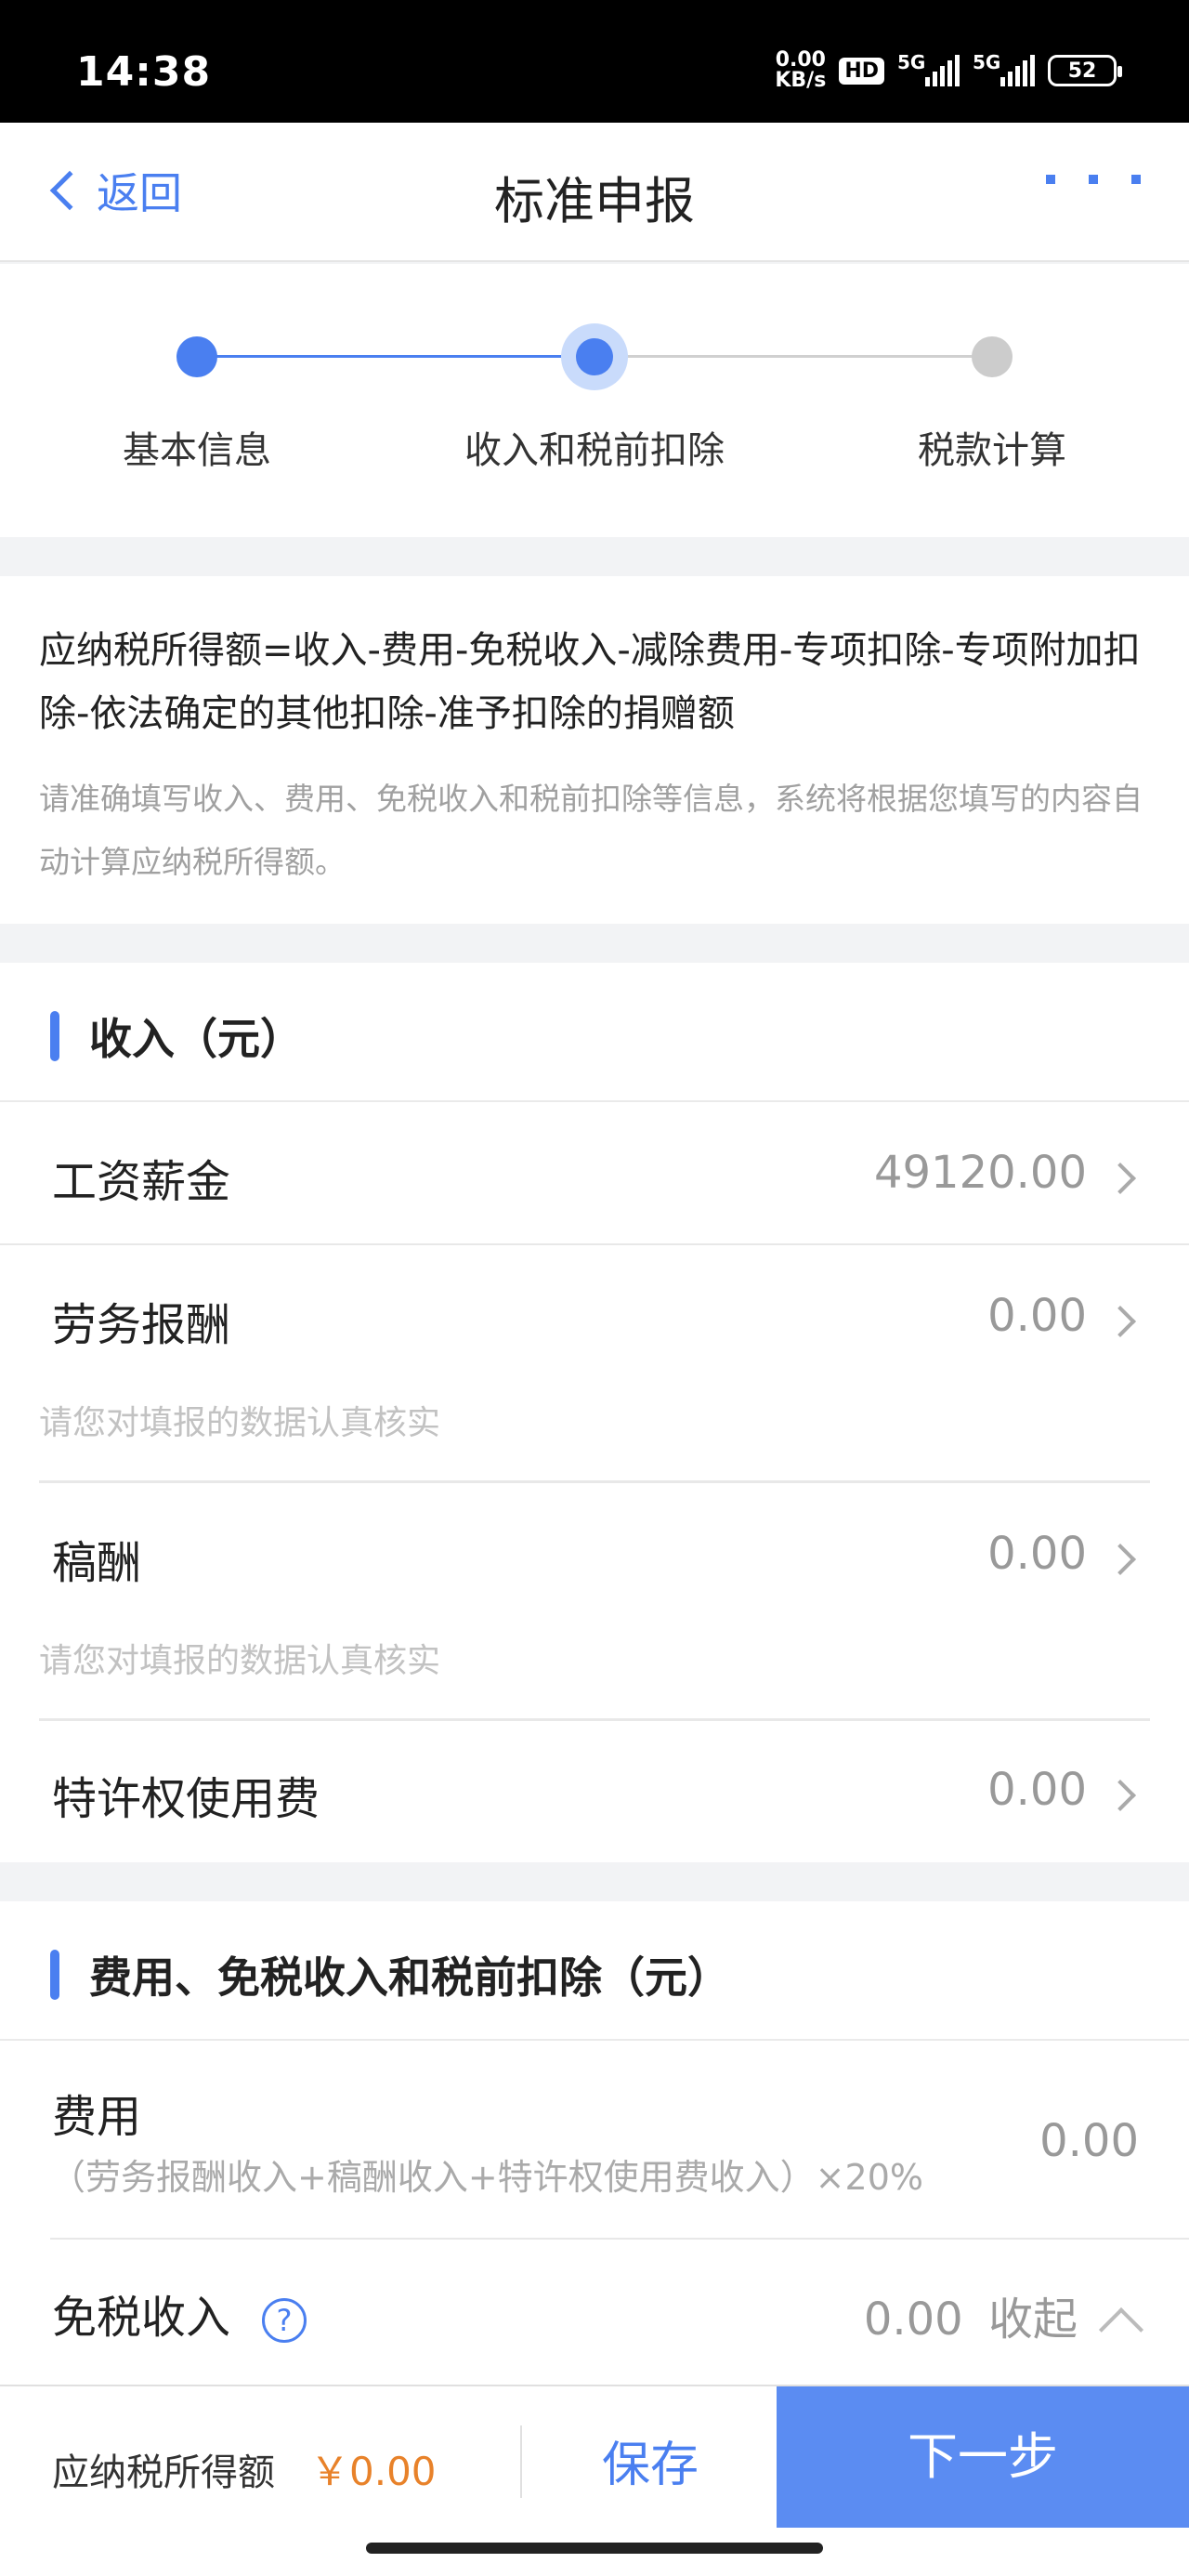 Image resolution: width=1189 pixels, height=2576 pixels. What do you see at coordinates (619, 2140) in the screenshot?
I see `expense-row: 费用 （劳务报酬收入+稿酬收入+特许权使用费收入）×20% 0.00` at bounding box center [619, 2140].